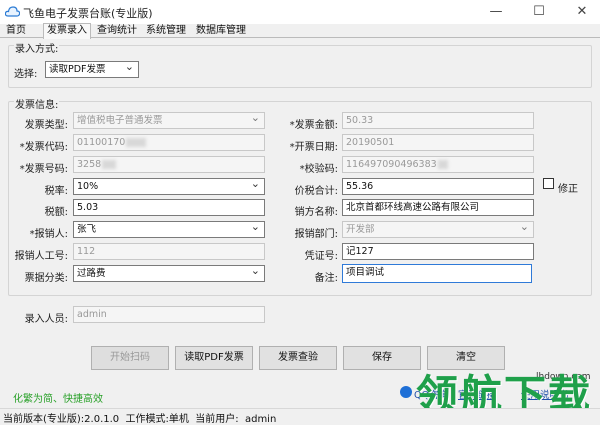  I want to click on correct-checkbox, so click(548, 183).